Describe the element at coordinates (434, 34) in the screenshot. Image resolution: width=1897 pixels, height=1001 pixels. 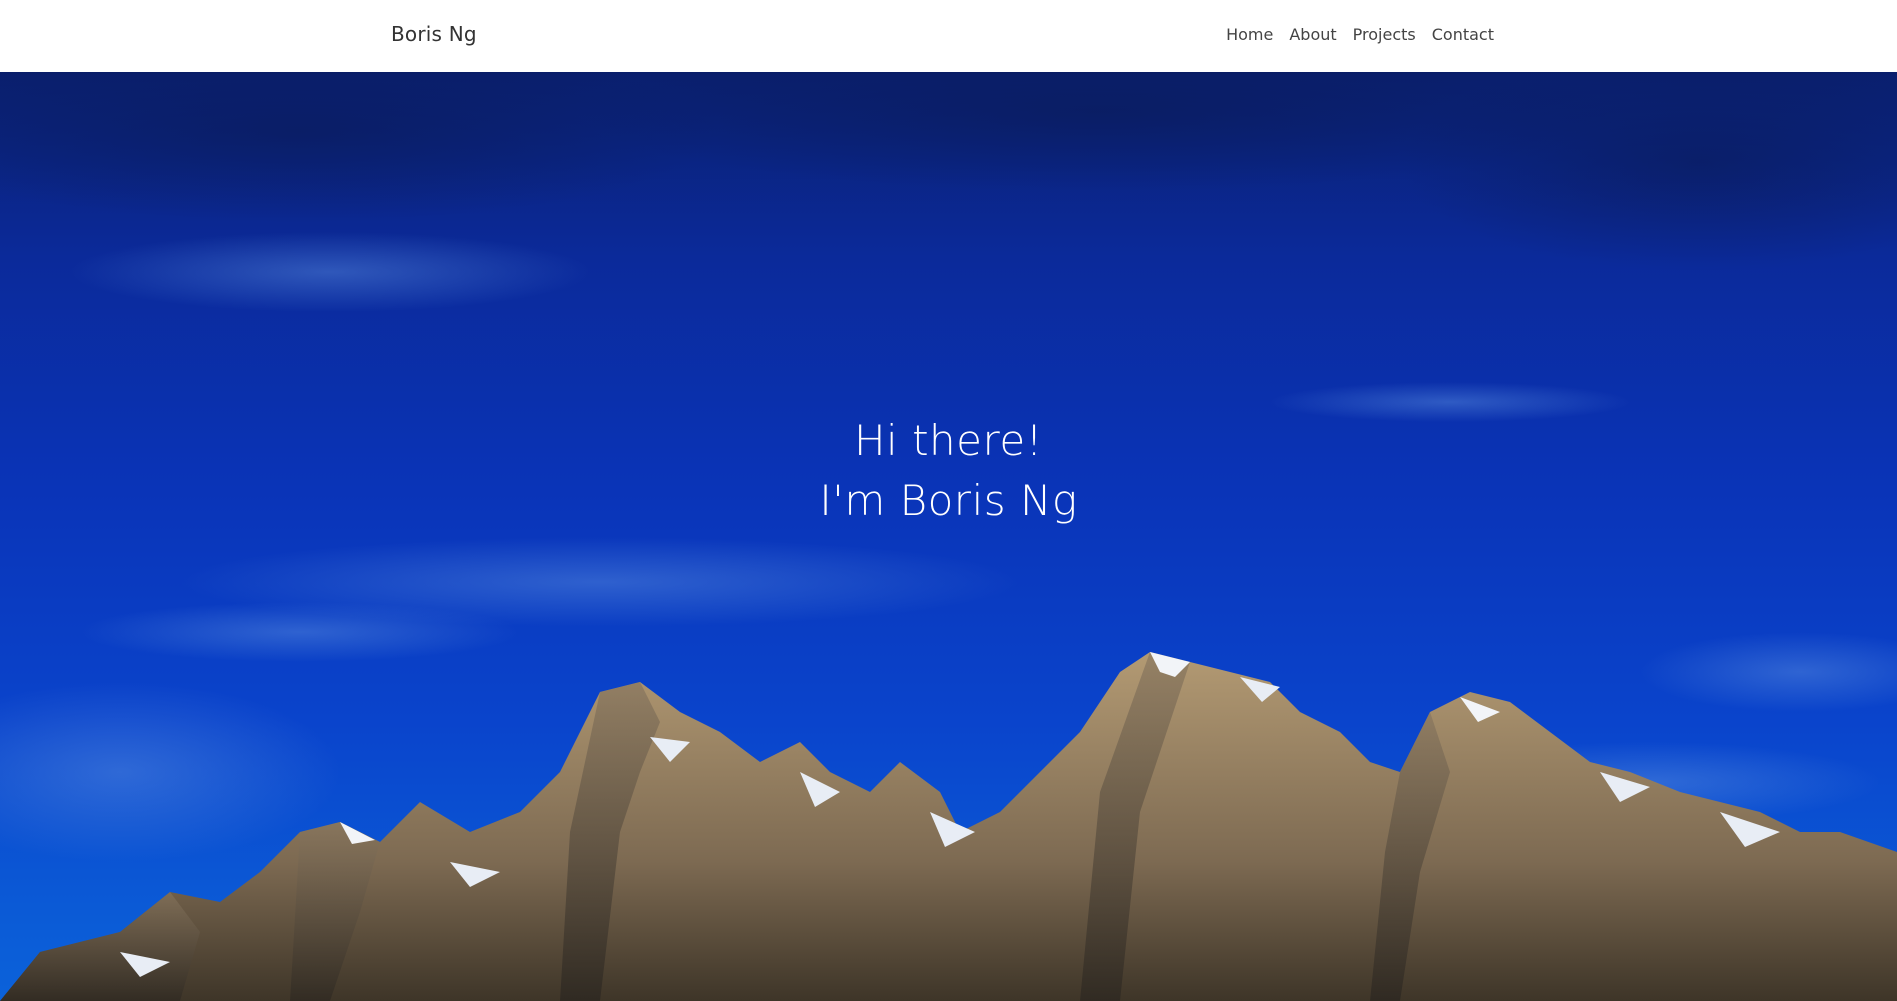
I see `brand-link: Boris Ng` at that location.